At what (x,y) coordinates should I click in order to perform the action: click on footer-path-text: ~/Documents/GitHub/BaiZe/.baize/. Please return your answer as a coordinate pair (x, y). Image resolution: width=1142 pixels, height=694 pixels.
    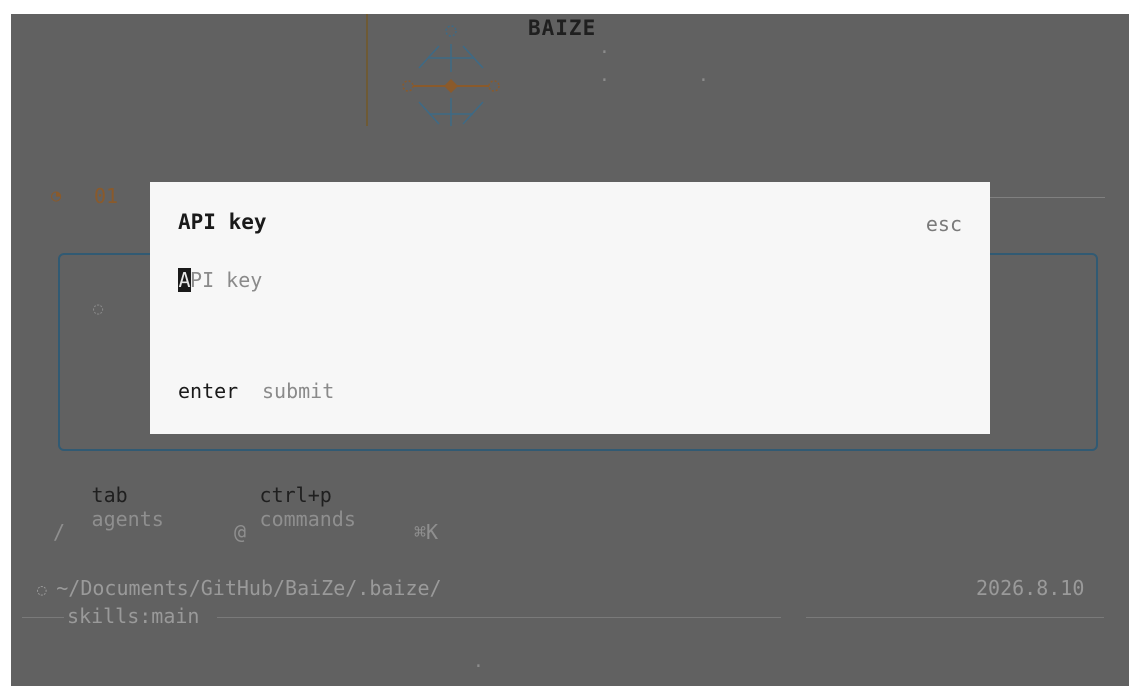
    Looking at the image, I should click on (249, 588).